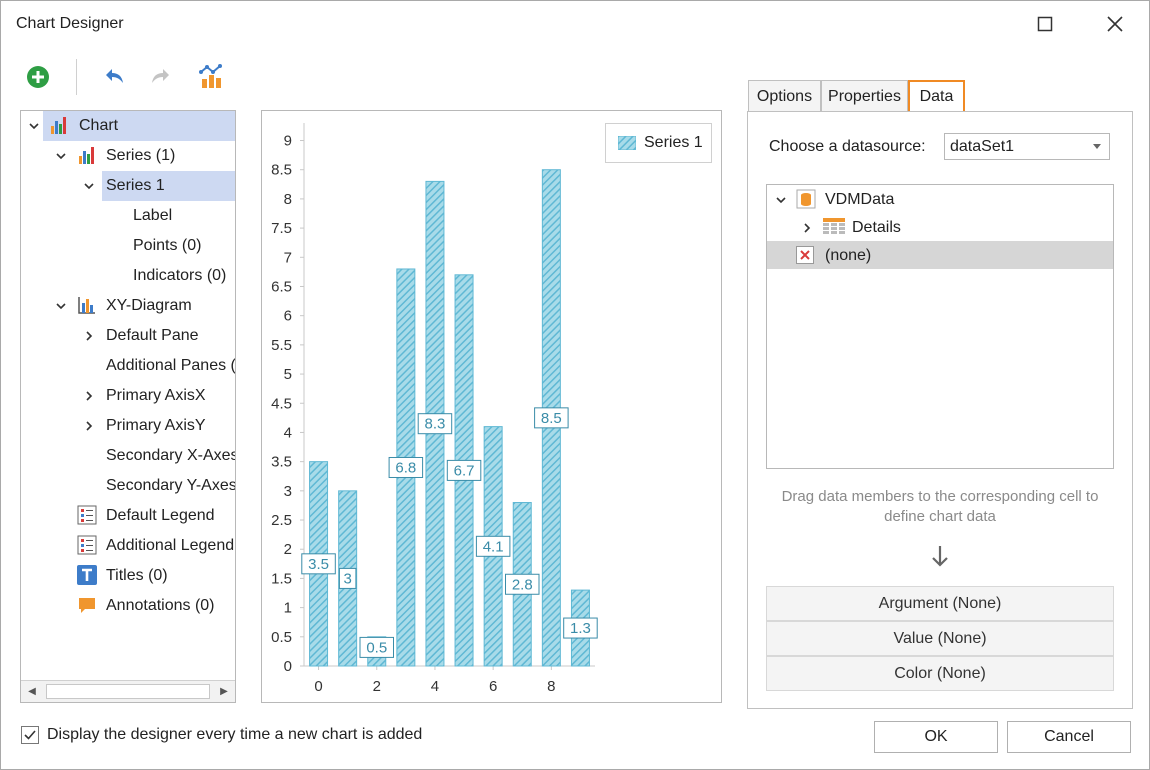  I want to click on tree-item-label: Titles (0), so click(137, 575).